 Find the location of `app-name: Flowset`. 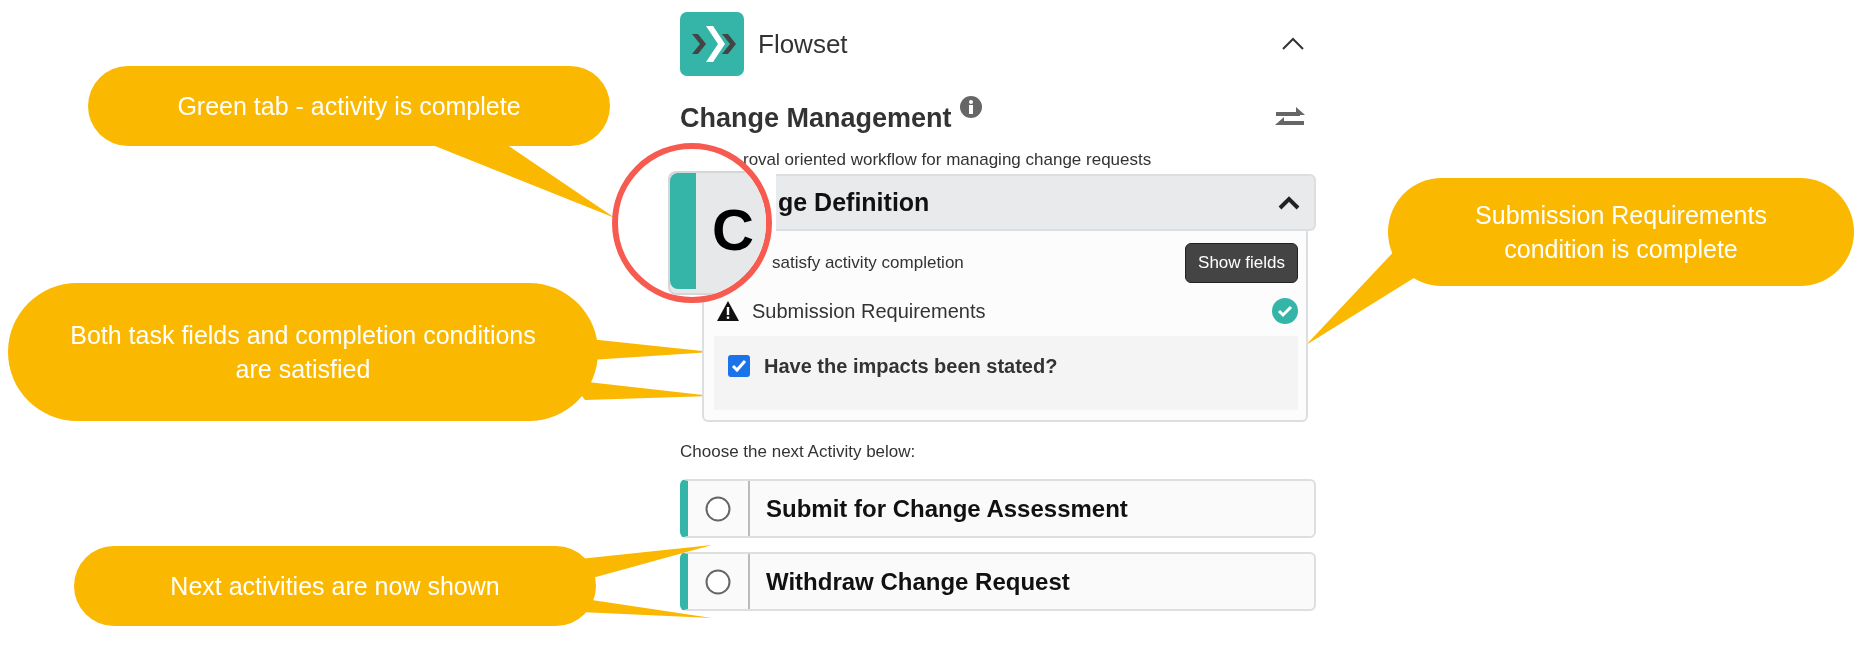

app-name: Flowset is located at coordinates (803, 44).